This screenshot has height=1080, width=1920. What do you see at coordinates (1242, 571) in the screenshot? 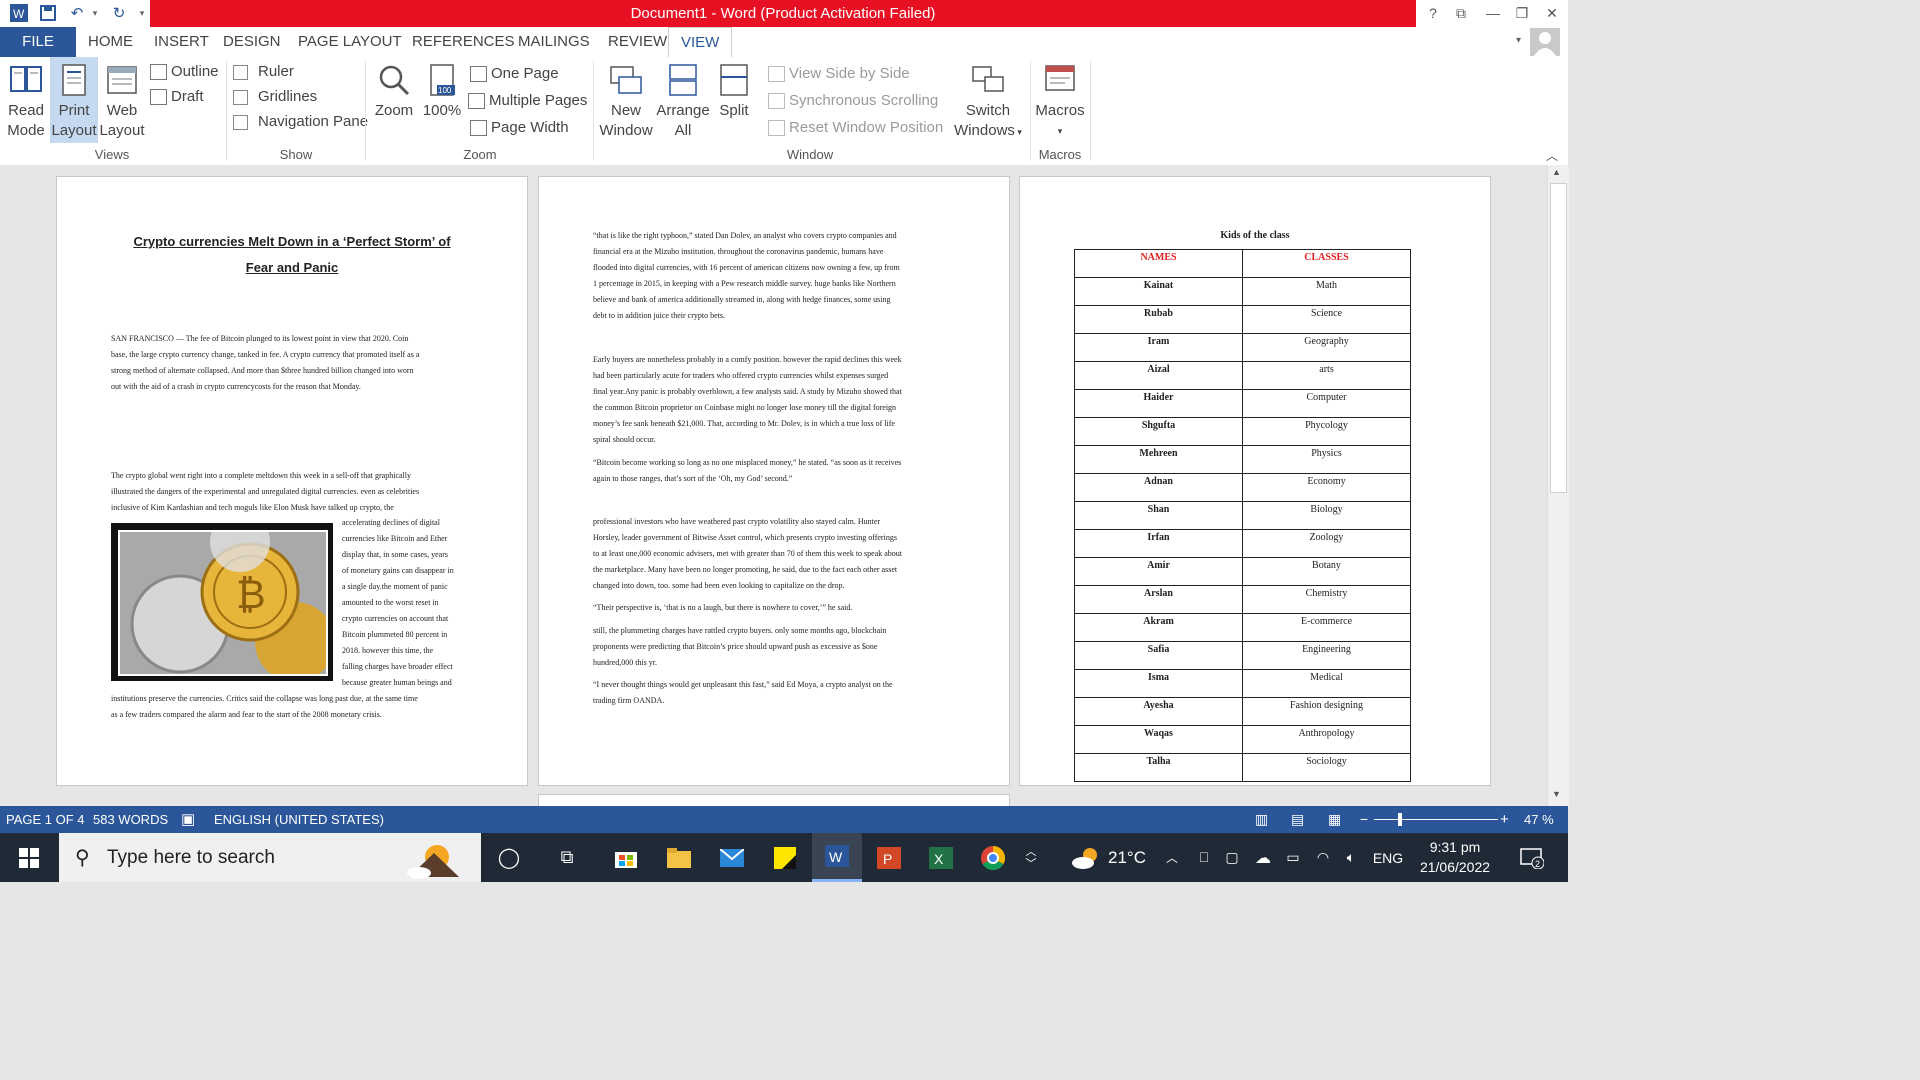
I see `table-row: Amir Botany` at bounding box center [1242, 571].